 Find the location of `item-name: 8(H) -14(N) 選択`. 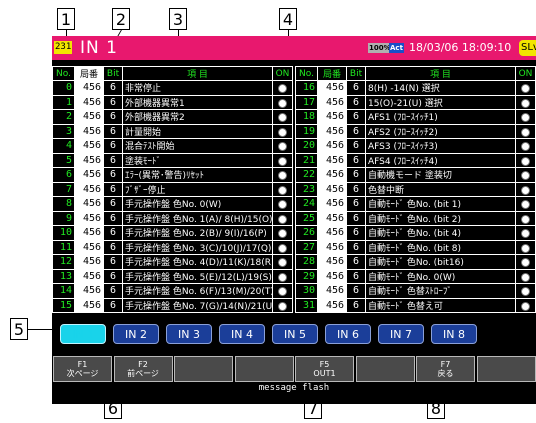

item-name: 8(H) -14(N) 選択 is located at coordinates (440, 88).